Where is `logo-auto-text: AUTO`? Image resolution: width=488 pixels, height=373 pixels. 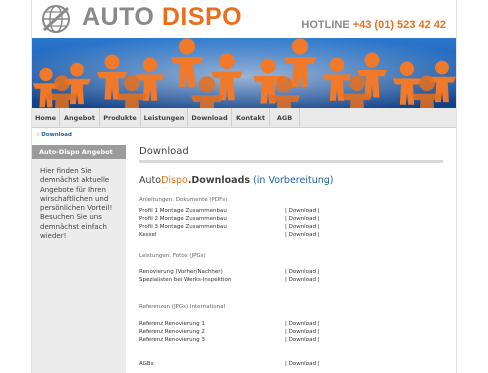
logo-auto-text: AUTO is located at coordinates (118, 17).